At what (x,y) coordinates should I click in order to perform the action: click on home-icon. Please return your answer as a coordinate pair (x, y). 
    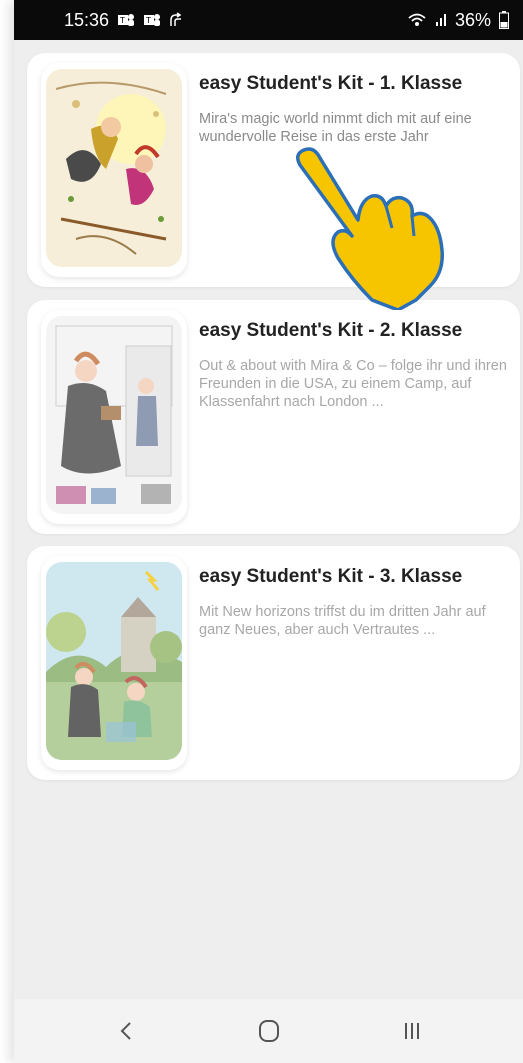
    Looking at the image, I should click on (268, 1031).